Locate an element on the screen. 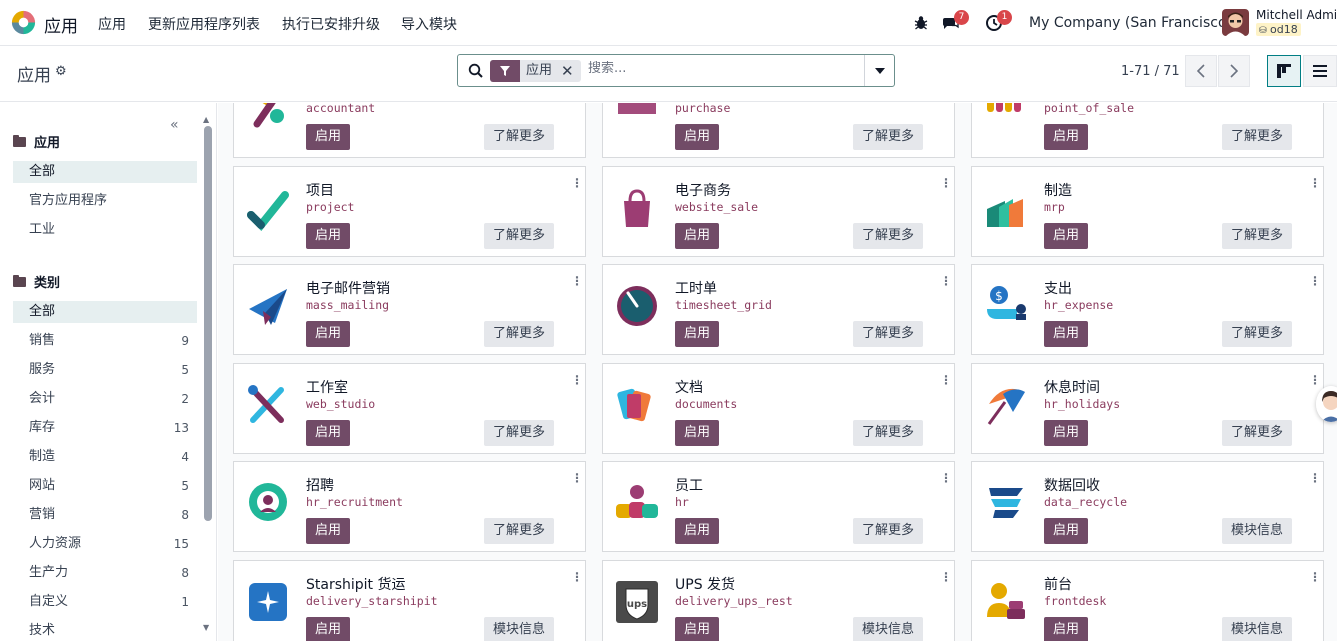  side-item-all-apps: 全部 is located at coordinates (105, 172).